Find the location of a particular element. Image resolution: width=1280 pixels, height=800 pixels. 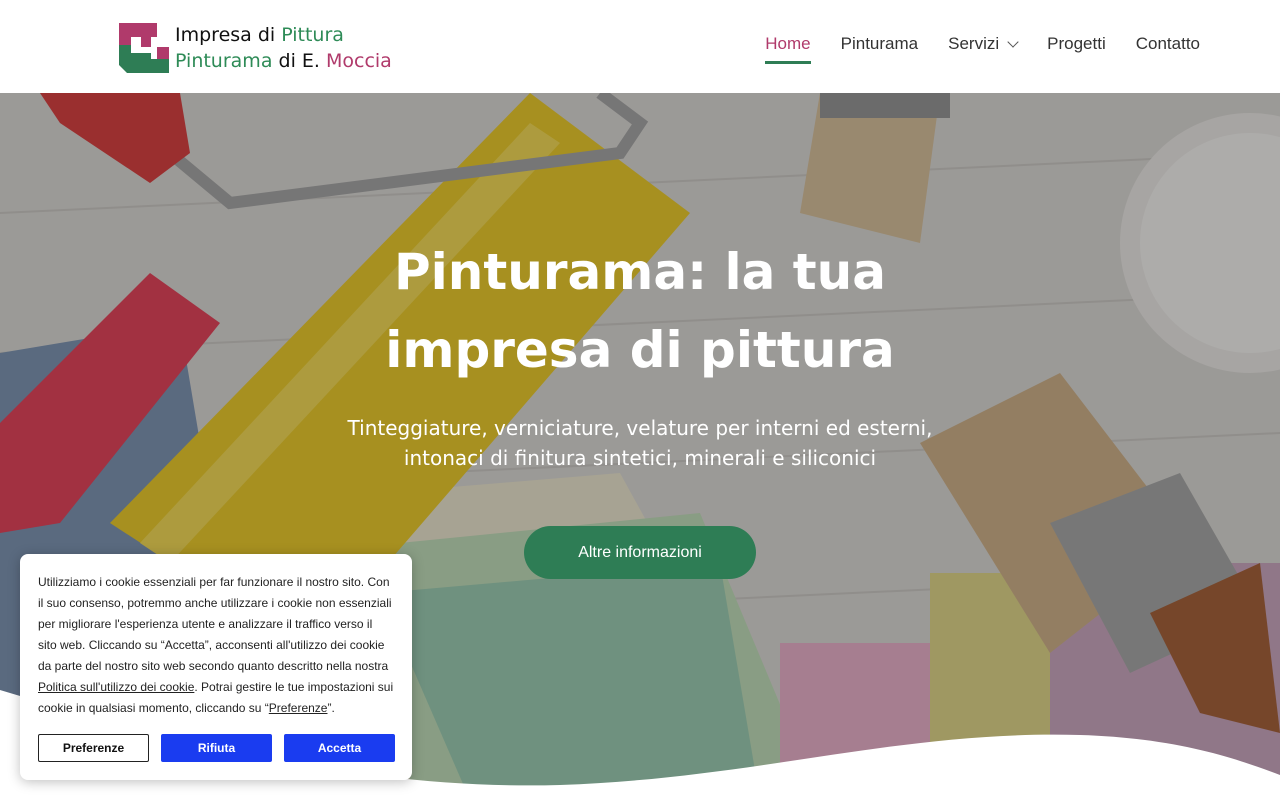

accept-button: Accetta is located at coordinates (339, 748).